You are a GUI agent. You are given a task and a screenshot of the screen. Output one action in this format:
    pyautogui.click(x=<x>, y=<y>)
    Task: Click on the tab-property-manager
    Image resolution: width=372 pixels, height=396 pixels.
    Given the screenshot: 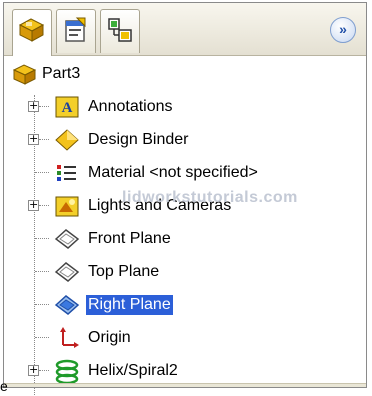 What is the action you would take?
    pyautogui.click(x=76, y=31)
    